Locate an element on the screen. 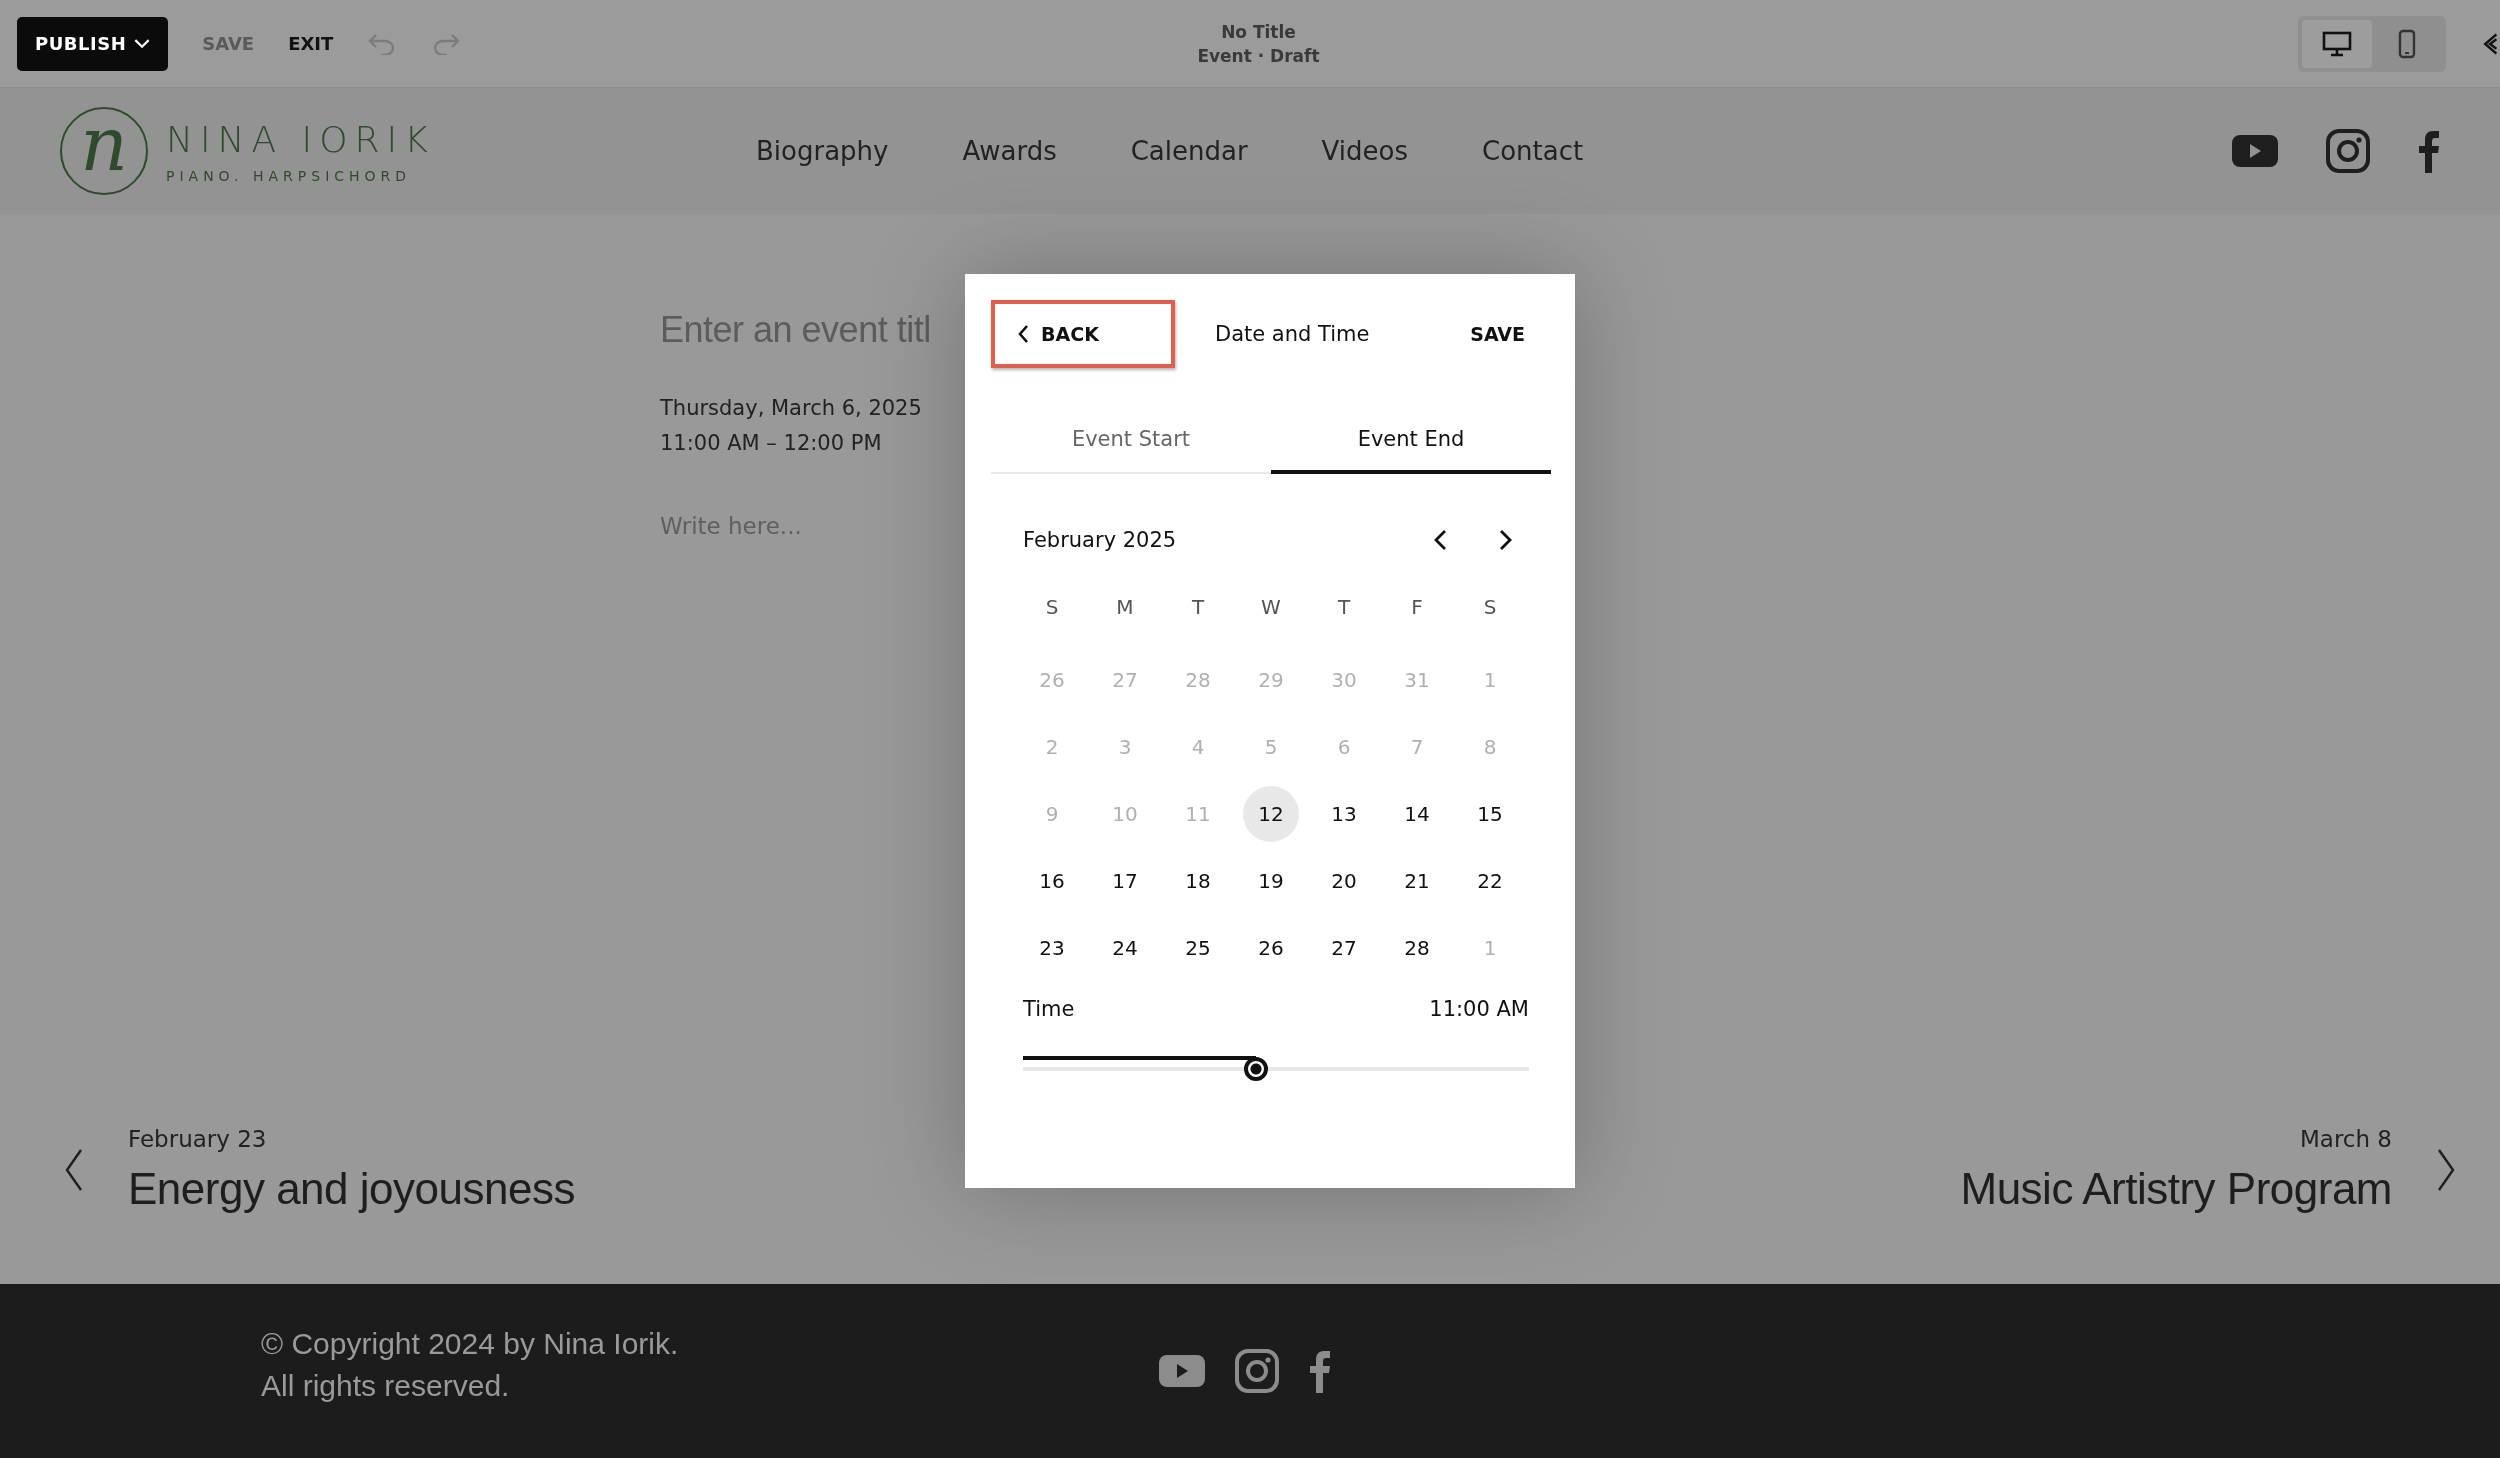 The height and width of the screenshot is (1458, 2500). calendar-day: 26 is located at coordinates (1271, 947).